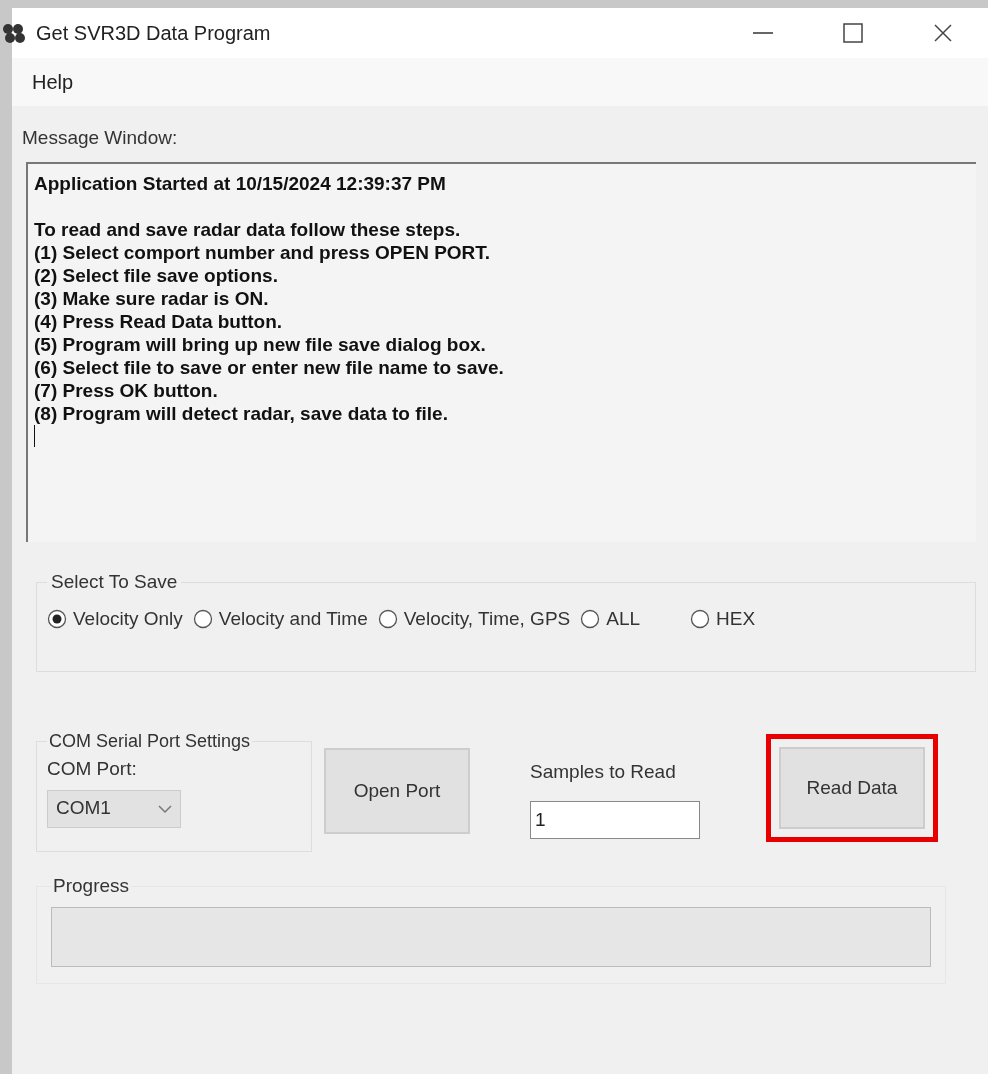 The height and width of the screenshot is (1074, 988). Describe the element at coordinates (615, 819) in the screenshot. I see `samples-input: 1` at that location.